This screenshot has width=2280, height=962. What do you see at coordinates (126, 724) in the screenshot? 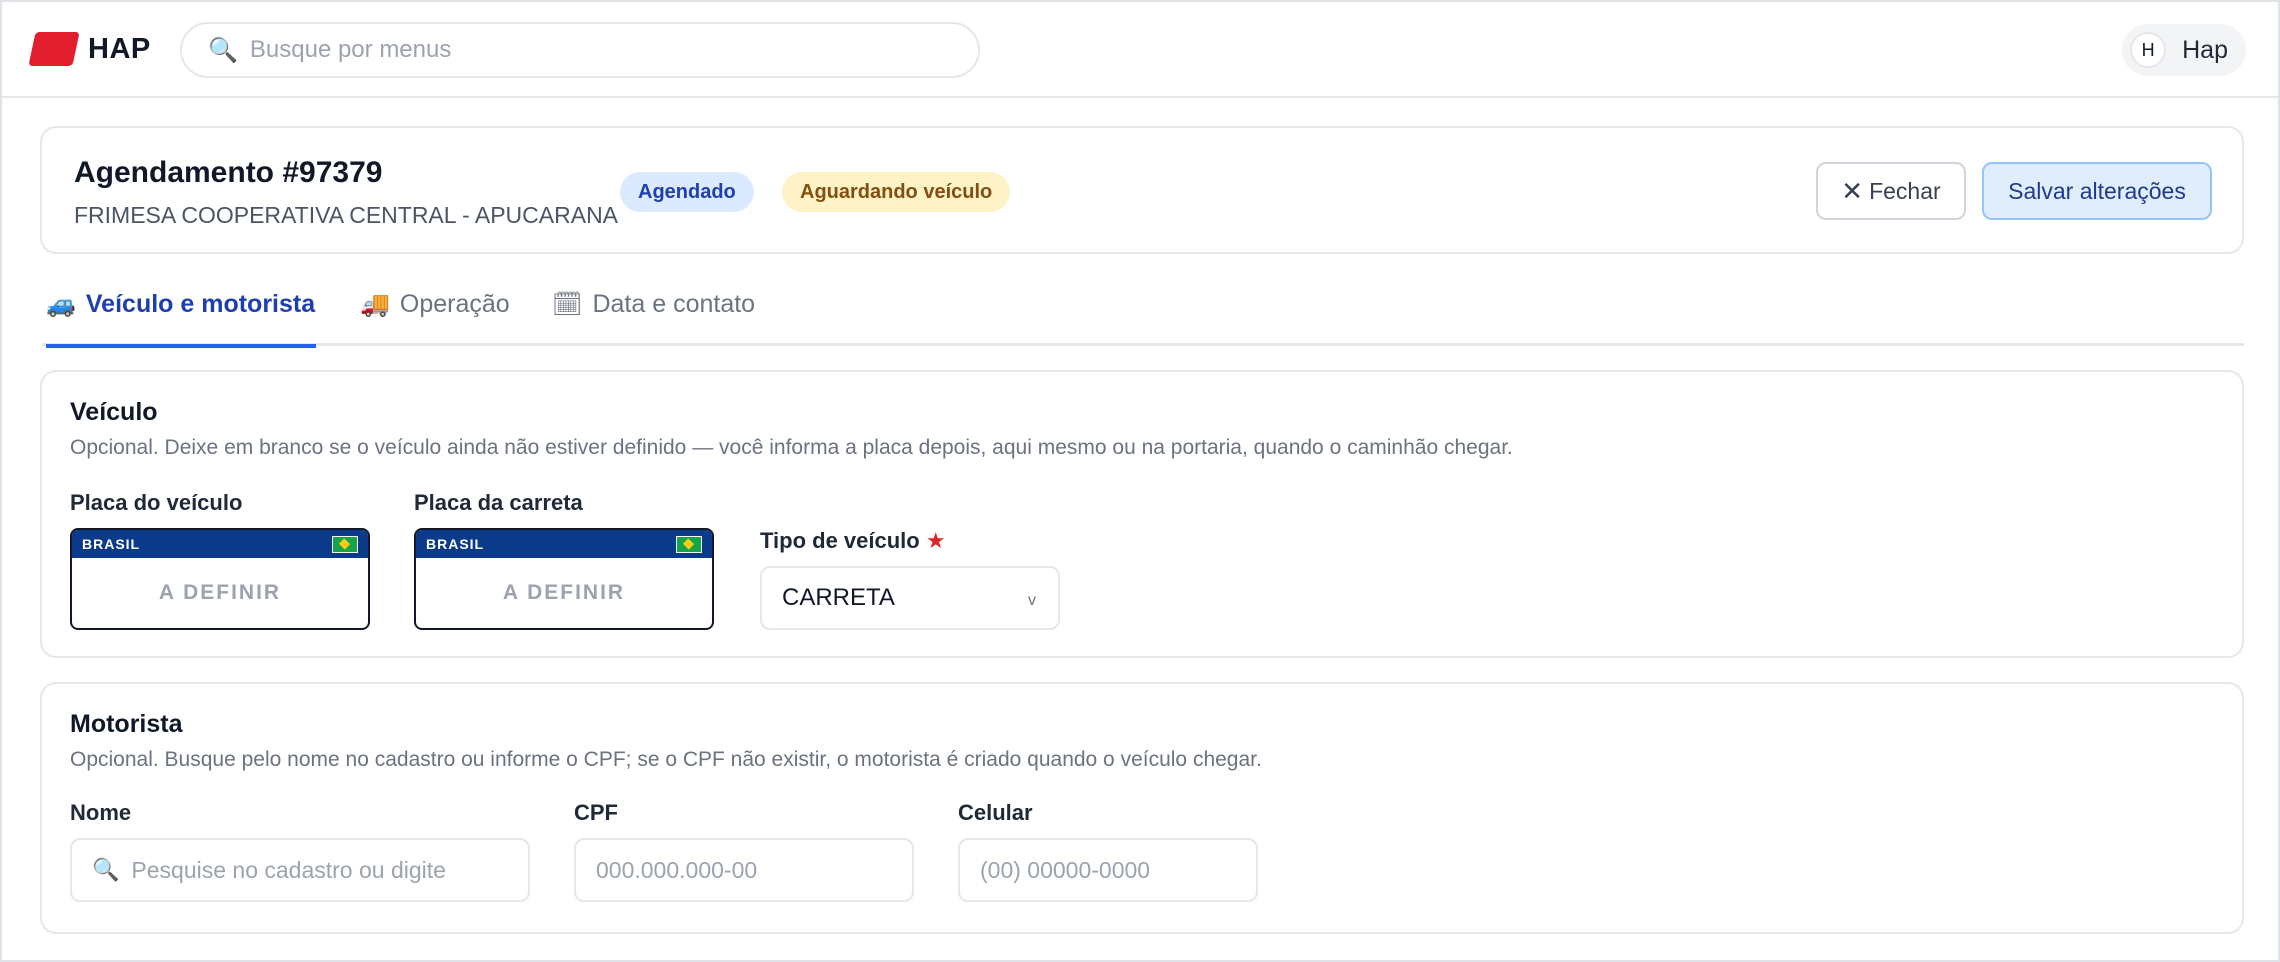
I see `section-title: Motorista` at bounding box center [126, 724].